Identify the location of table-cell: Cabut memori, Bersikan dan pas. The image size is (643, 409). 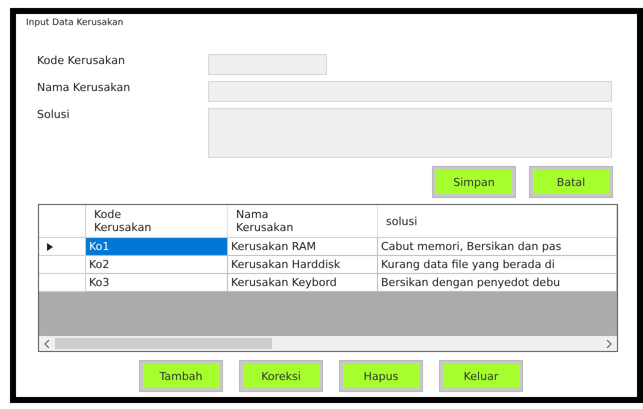
(497, 247).